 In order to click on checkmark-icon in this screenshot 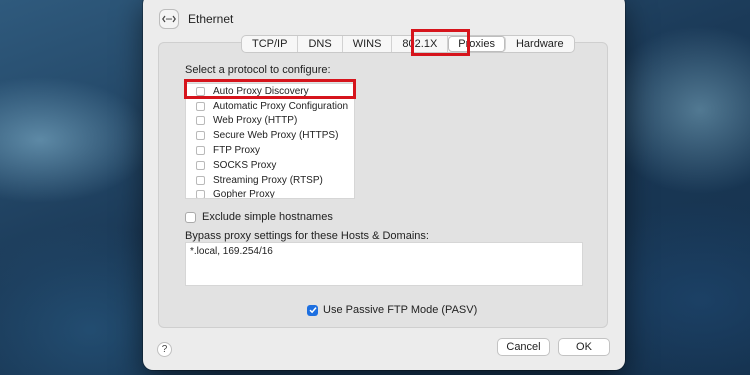, I will do `click(312, 310)`.